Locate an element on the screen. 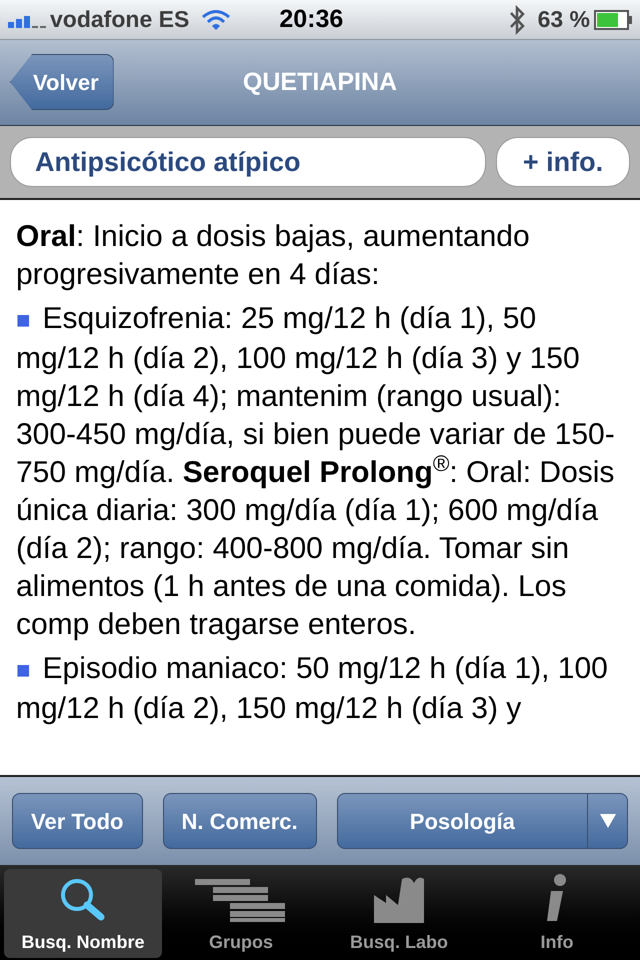 This screenshot has height=960, width=640. tab-bar-item: Busq. Labo is located at coordinates (399, 913).